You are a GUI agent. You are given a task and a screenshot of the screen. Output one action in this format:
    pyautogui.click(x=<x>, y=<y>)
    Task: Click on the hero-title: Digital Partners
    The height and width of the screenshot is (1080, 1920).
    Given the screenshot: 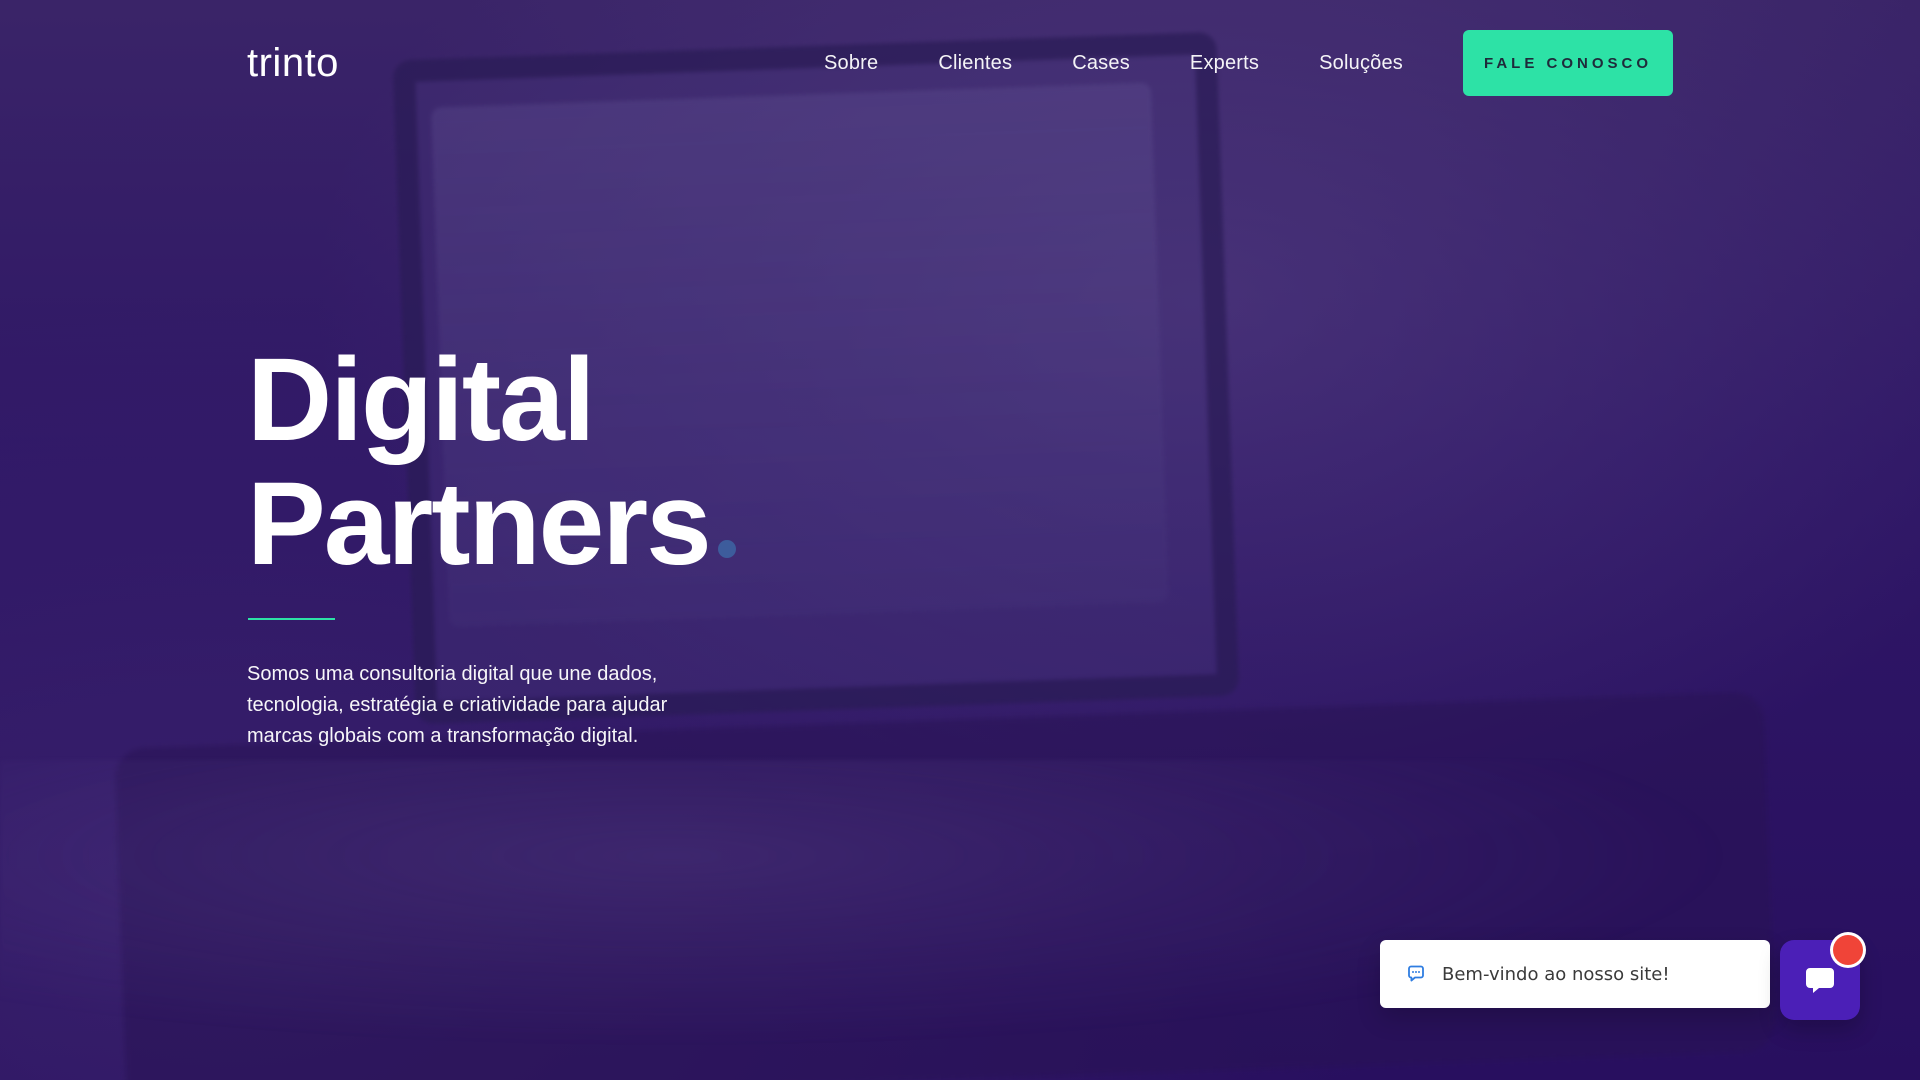 What is the action you would take?
    pyautogui.click(x=491, y=462)
    